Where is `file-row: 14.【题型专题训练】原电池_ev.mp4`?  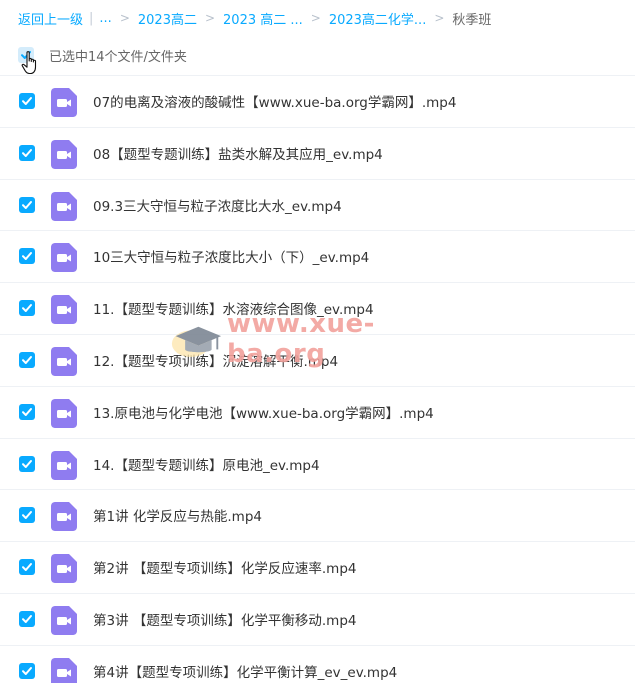 file-row: 14.【题型专题训练】原电池_ev.mp4 is located at coordinates (317, 465).